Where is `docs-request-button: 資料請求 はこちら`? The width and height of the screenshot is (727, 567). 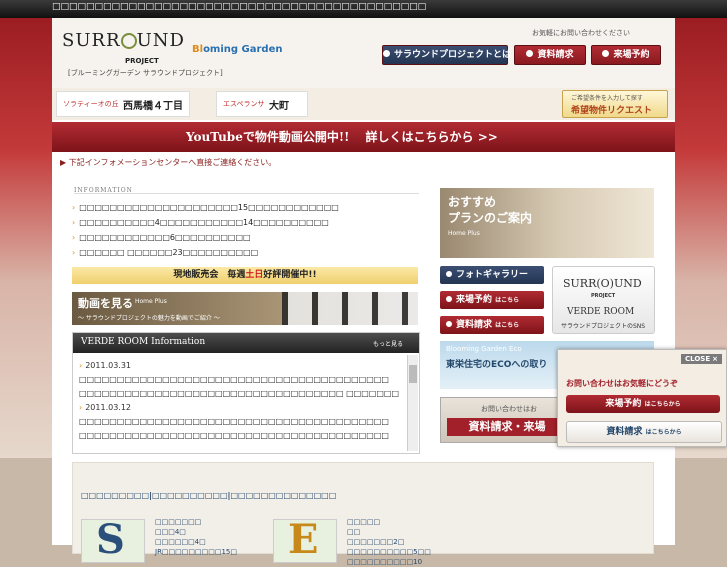 docs-request-button: 資料請求 はこちら is located at coordinates (492, 325).